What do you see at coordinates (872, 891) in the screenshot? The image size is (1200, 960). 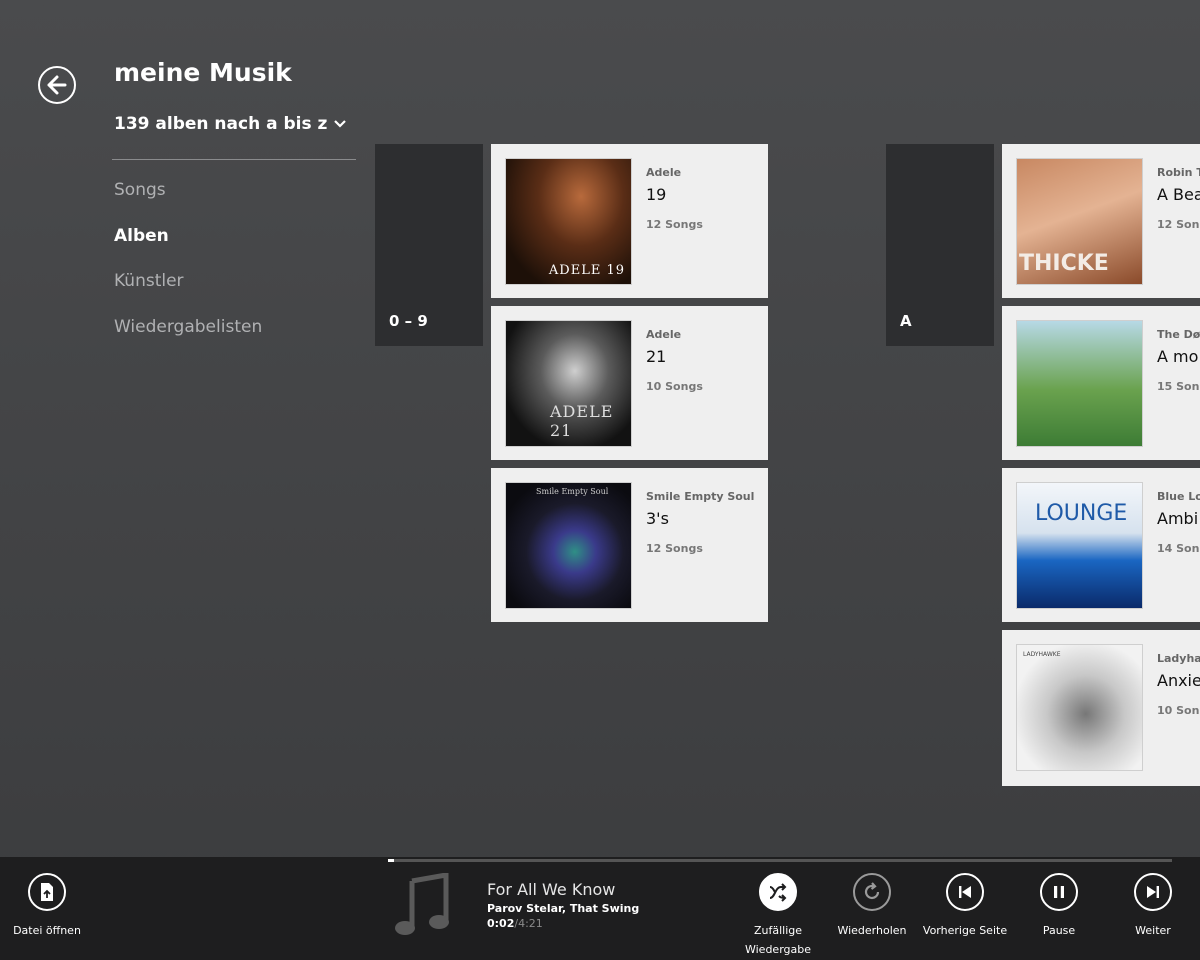 I see `repeat-icon` at bounding box center [872, 891].